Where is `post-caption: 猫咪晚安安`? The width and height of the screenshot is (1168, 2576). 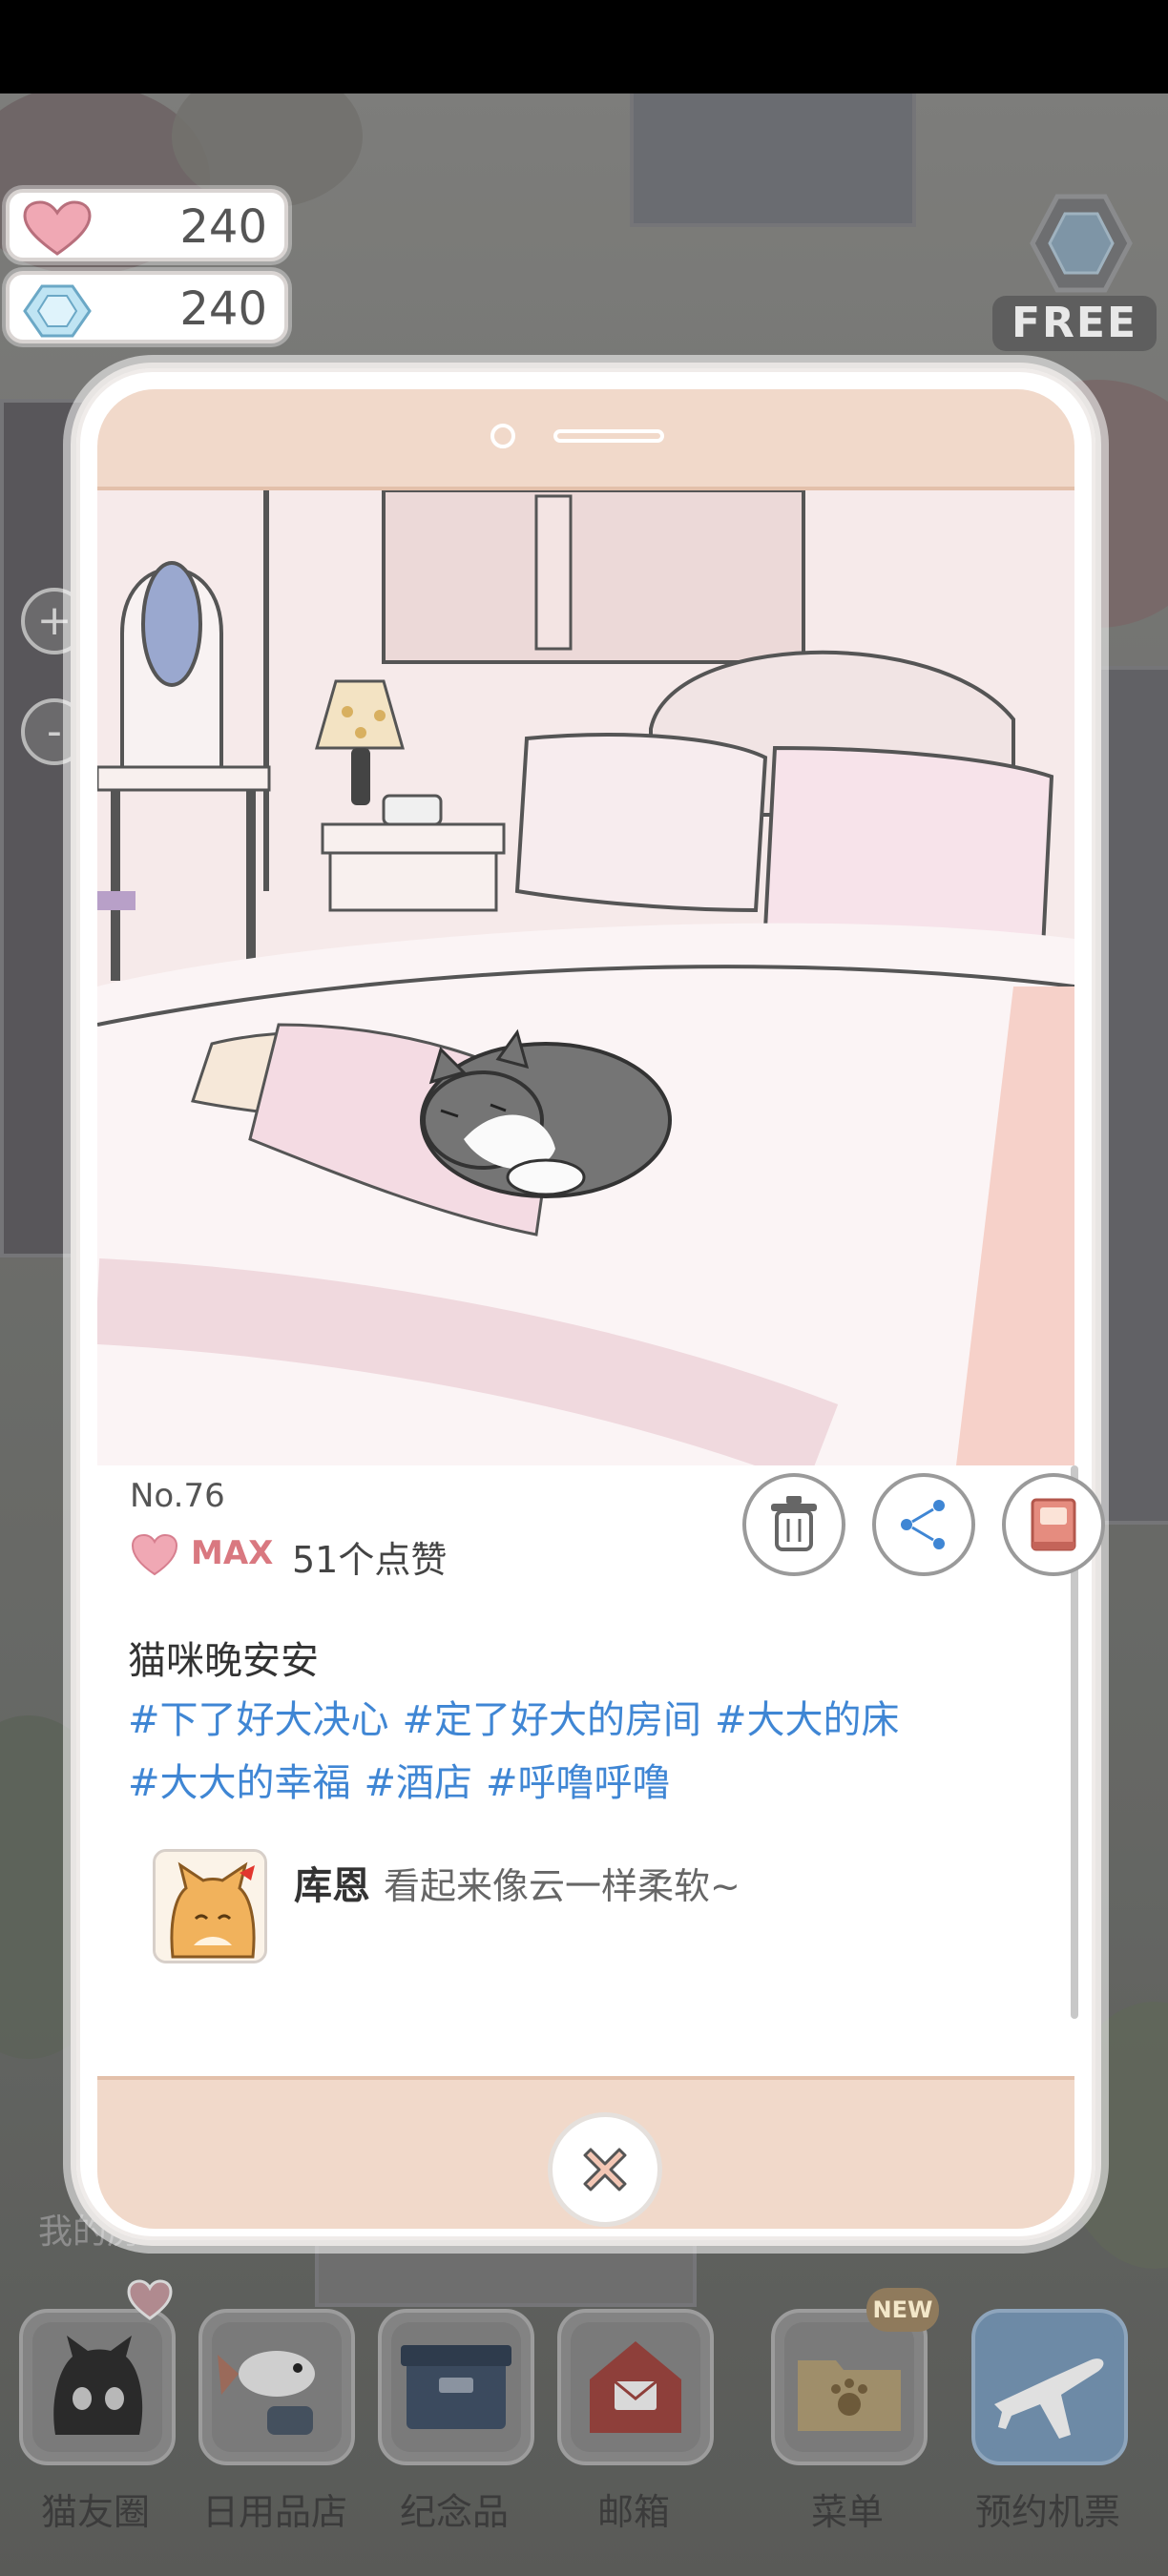 post-caption: 猫咪晚安安 is located at coordinates (223, 1661).